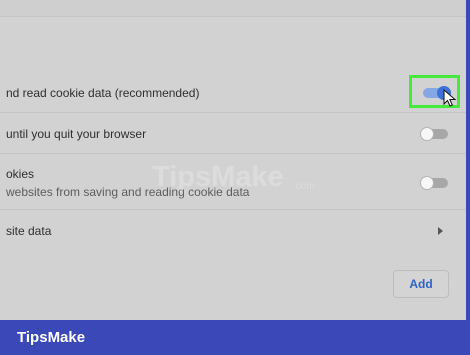 The image size is (470, 355). I want to click on watermark-logo: TipsMake .com, so click(233, 177).